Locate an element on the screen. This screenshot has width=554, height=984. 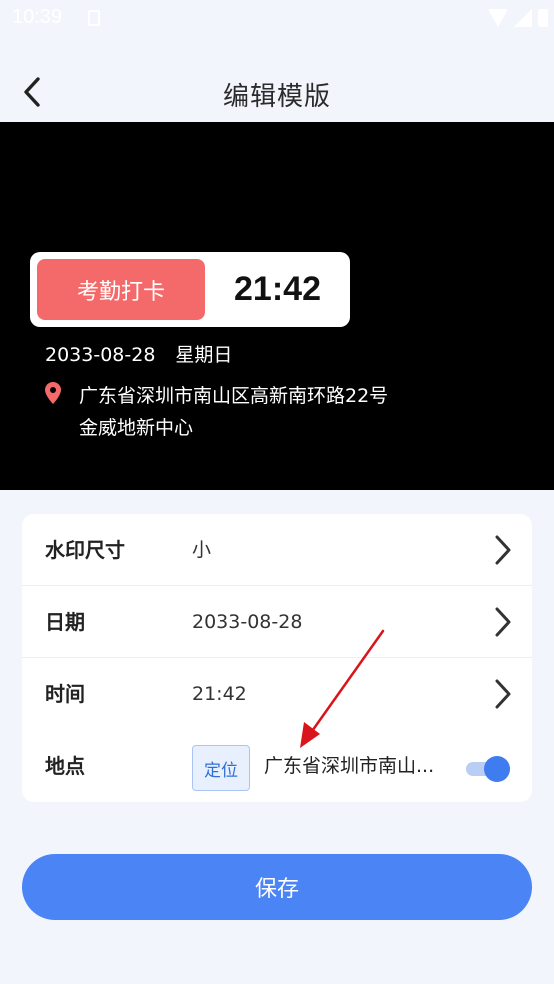
watermark-time: 21:42 is located at coordinates (277, 289).